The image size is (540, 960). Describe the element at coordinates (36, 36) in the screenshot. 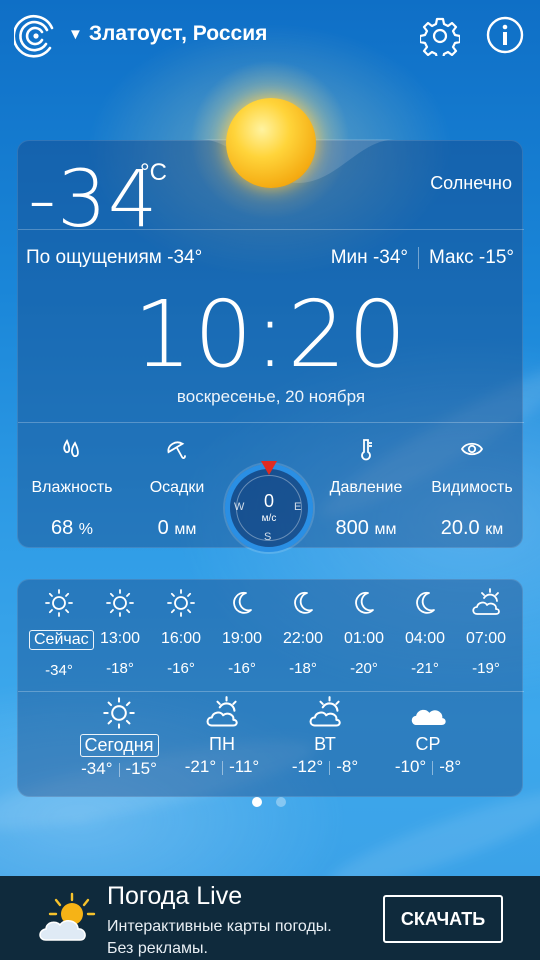

I see `app-logo-icon` at that location.